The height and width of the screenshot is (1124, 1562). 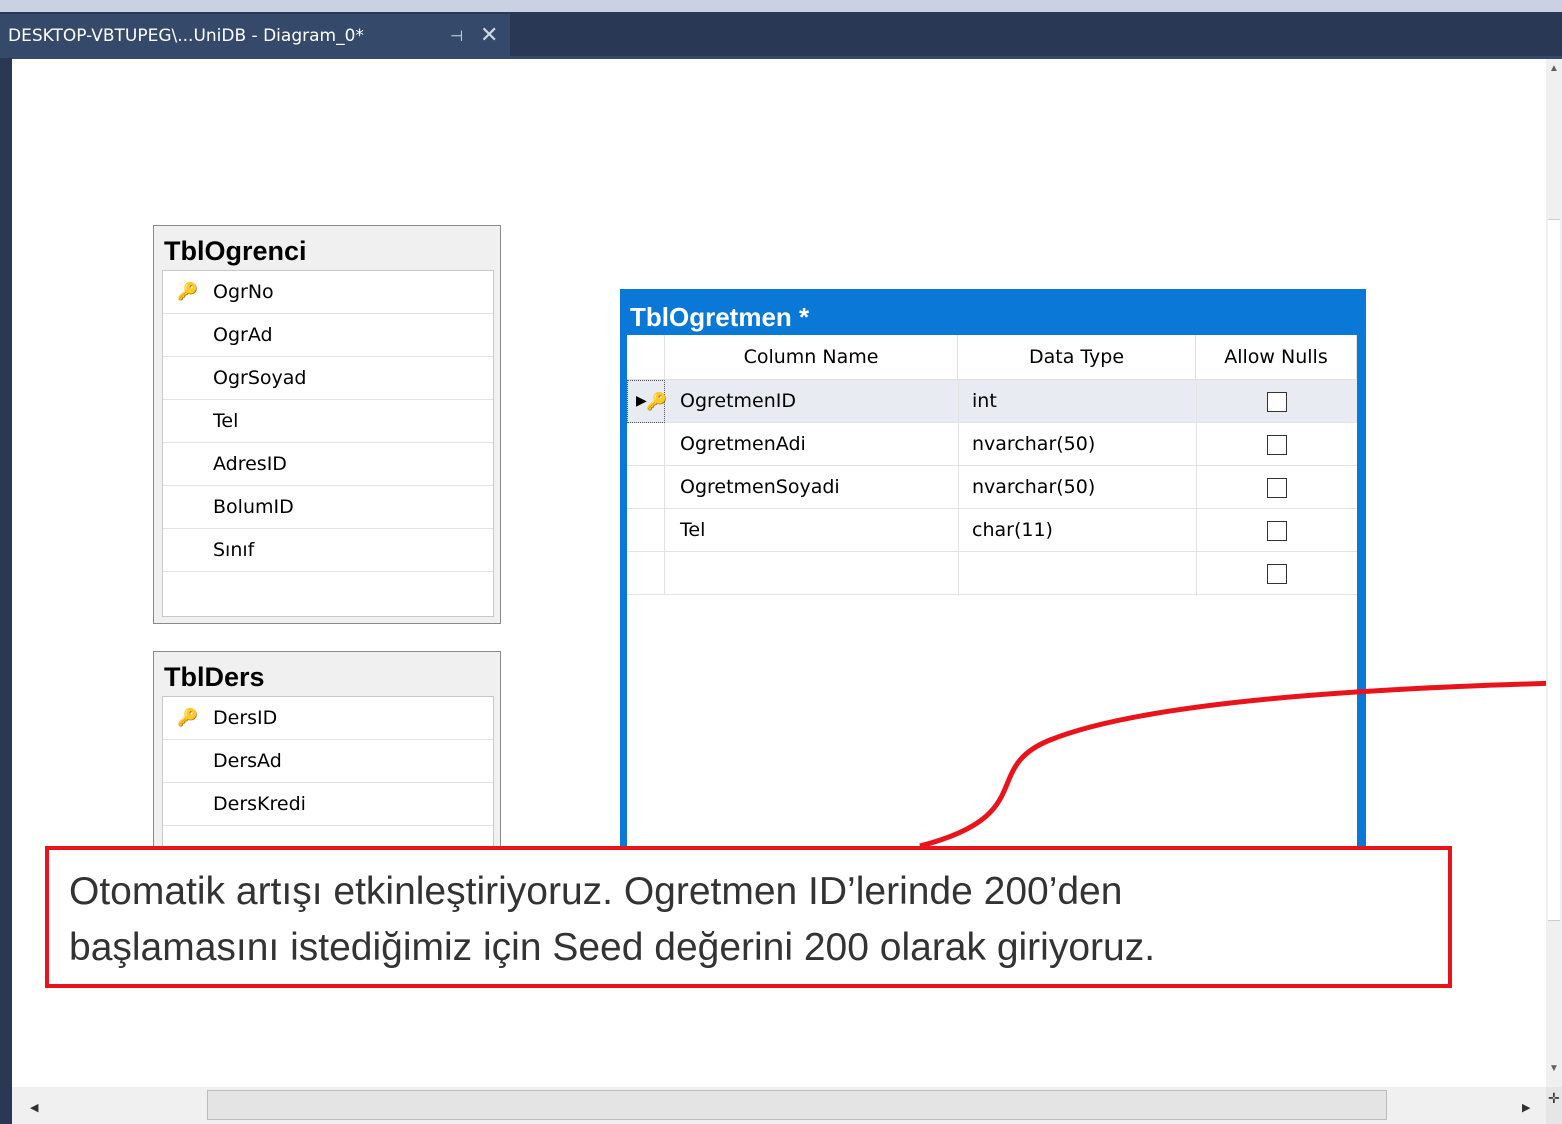 I want to click on scroll-down-icon: ▼, so click(x=1554, y=1069).